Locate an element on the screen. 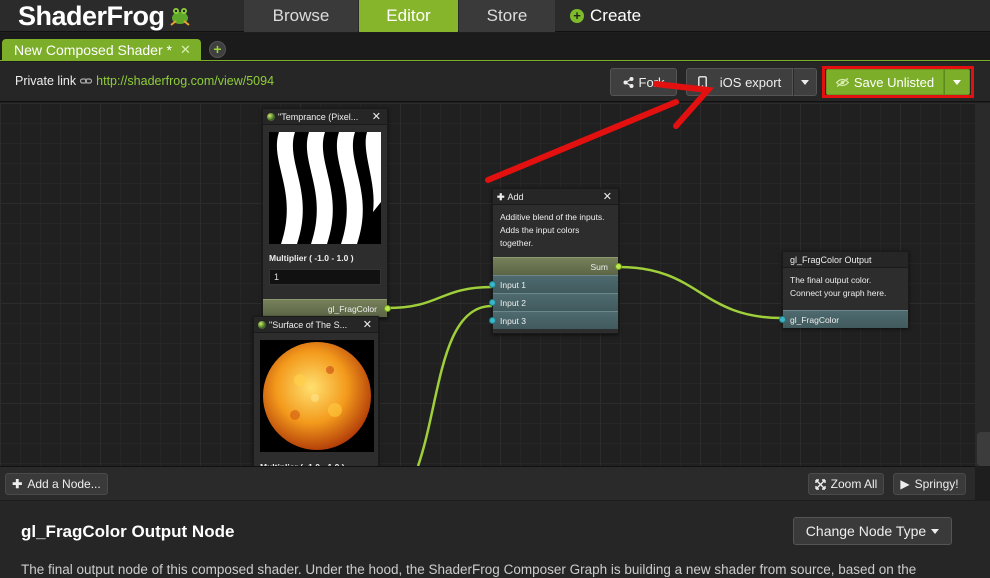 The height and width of the screenshot is (578, 990). wire-sum-to-output is located at coordinates (700, 292).